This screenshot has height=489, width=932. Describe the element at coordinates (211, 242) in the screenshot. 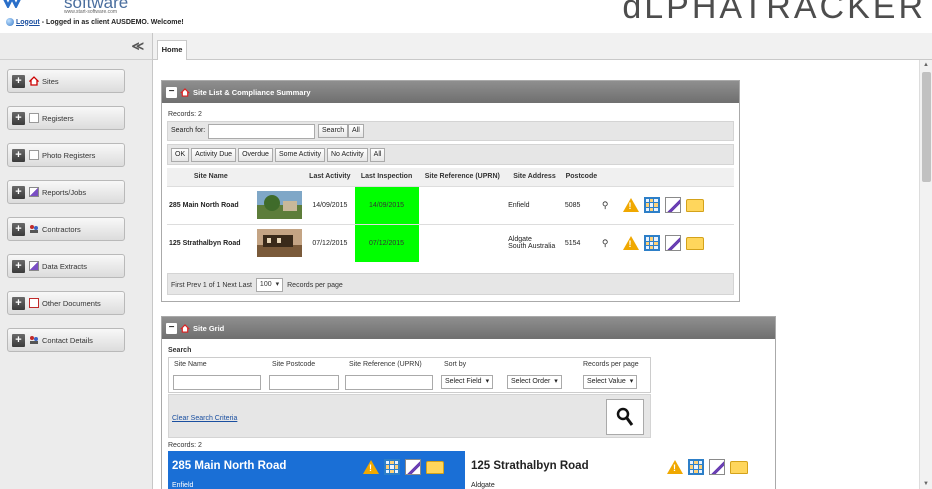

I see `site-name: 125 Strathalbyn Road` at that location.